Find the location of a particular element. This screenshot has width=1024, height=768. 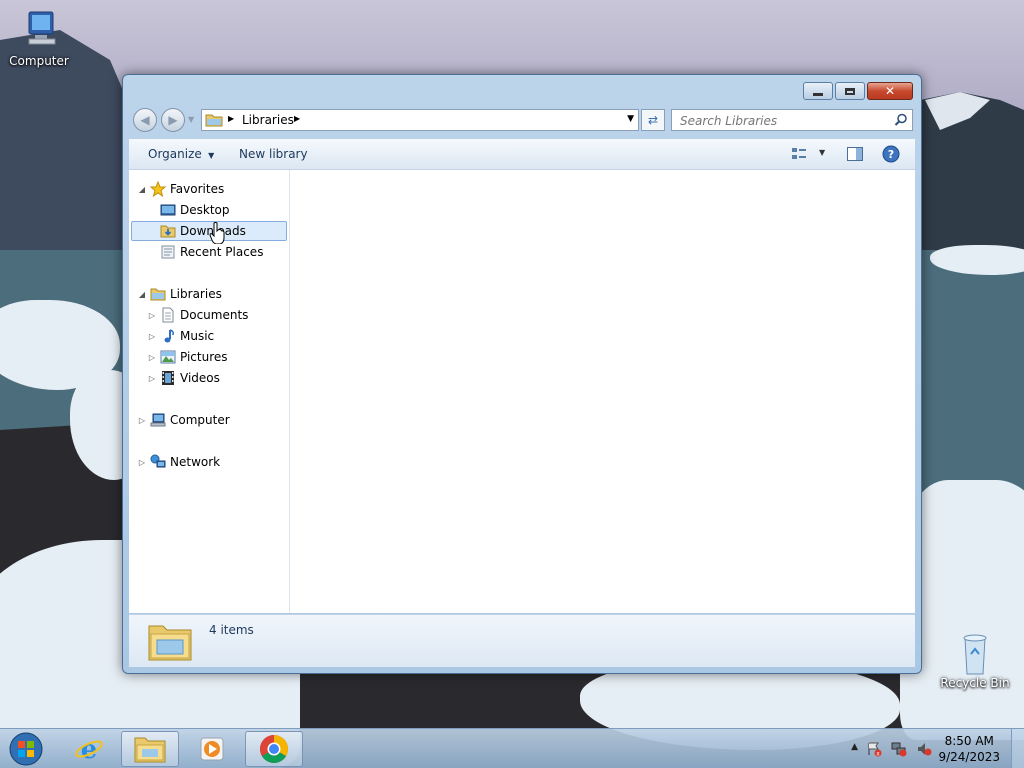

back-button: ◀ is located at coordinates (145, 120).